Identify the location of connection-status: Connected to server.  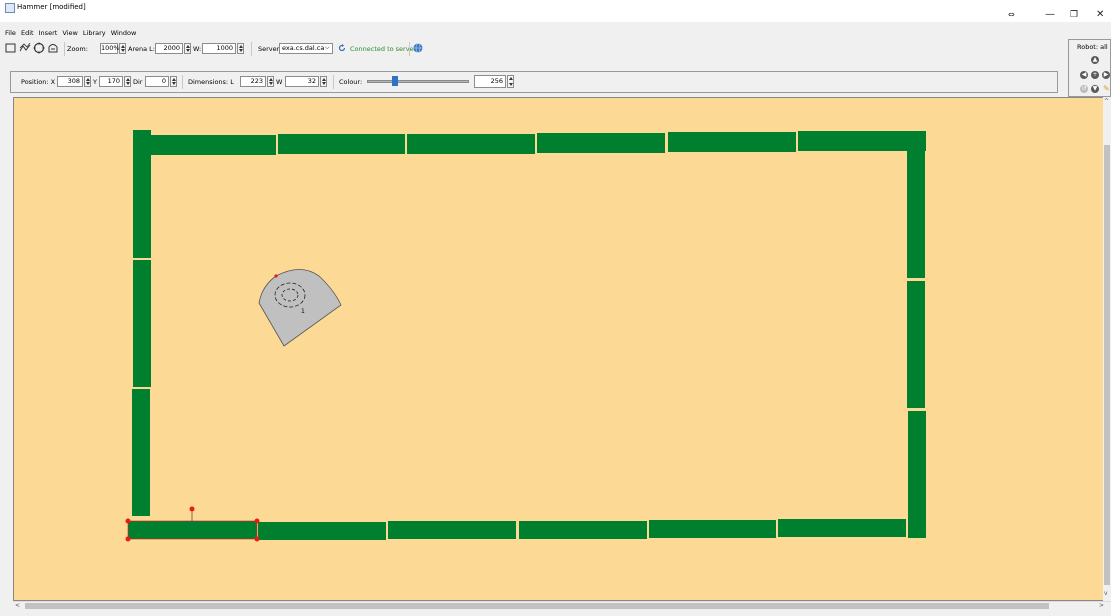
(383, 49).